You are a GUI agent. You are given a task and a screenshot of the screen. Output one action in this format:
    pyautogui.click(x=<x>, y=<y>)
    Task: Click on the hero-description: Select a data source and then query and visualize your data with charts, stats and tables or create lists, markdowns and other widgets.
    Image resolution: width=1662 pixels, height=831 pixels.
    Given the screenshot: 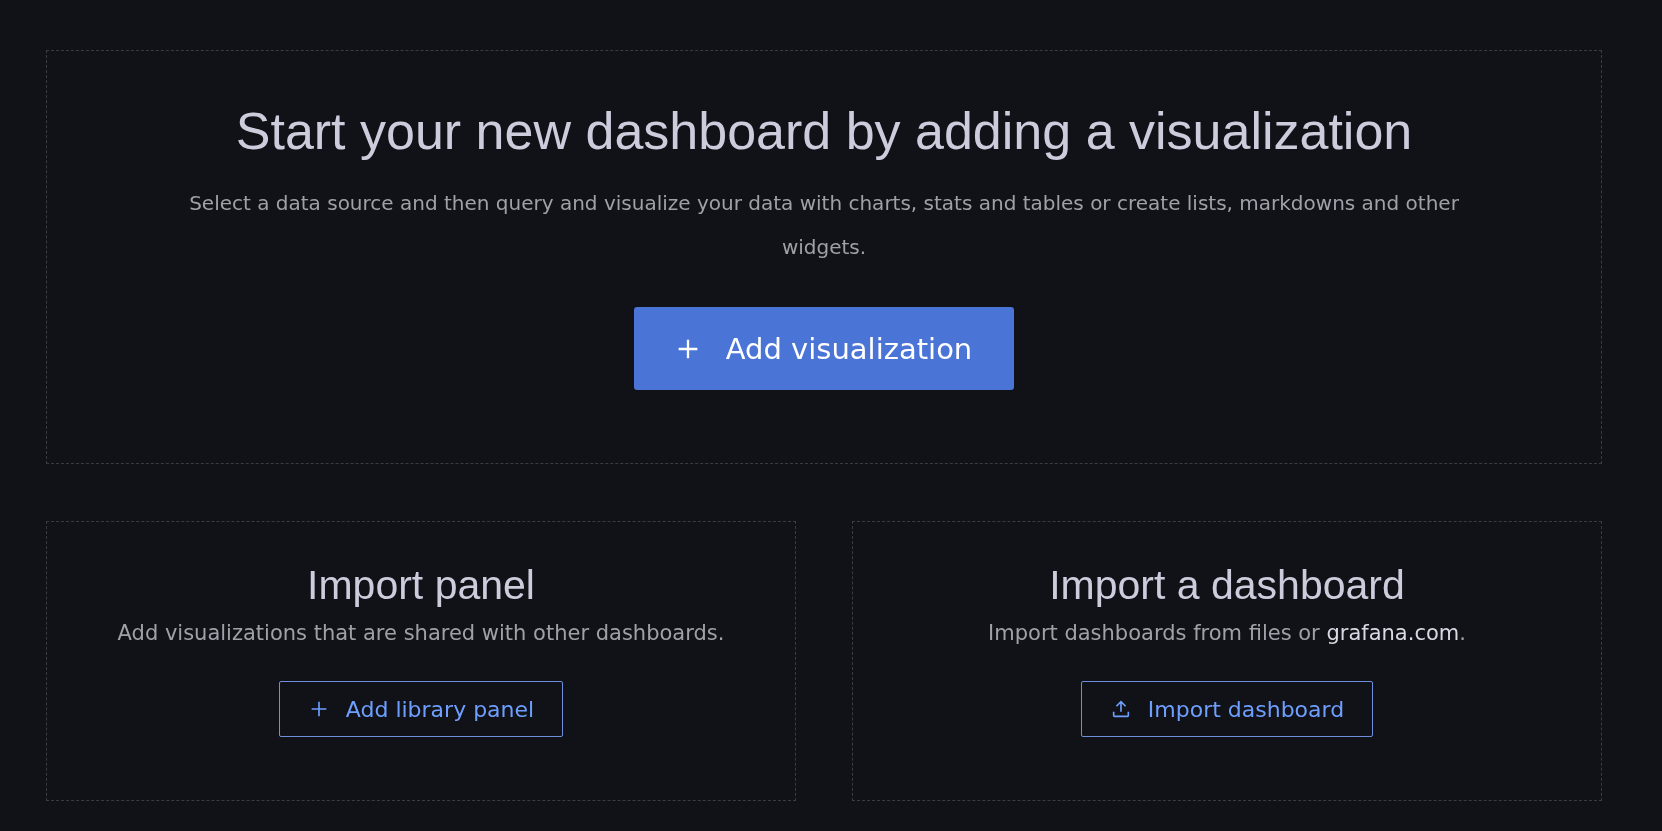 What is the action you would take?
    pyautogui.click(x=824, y=225)
    